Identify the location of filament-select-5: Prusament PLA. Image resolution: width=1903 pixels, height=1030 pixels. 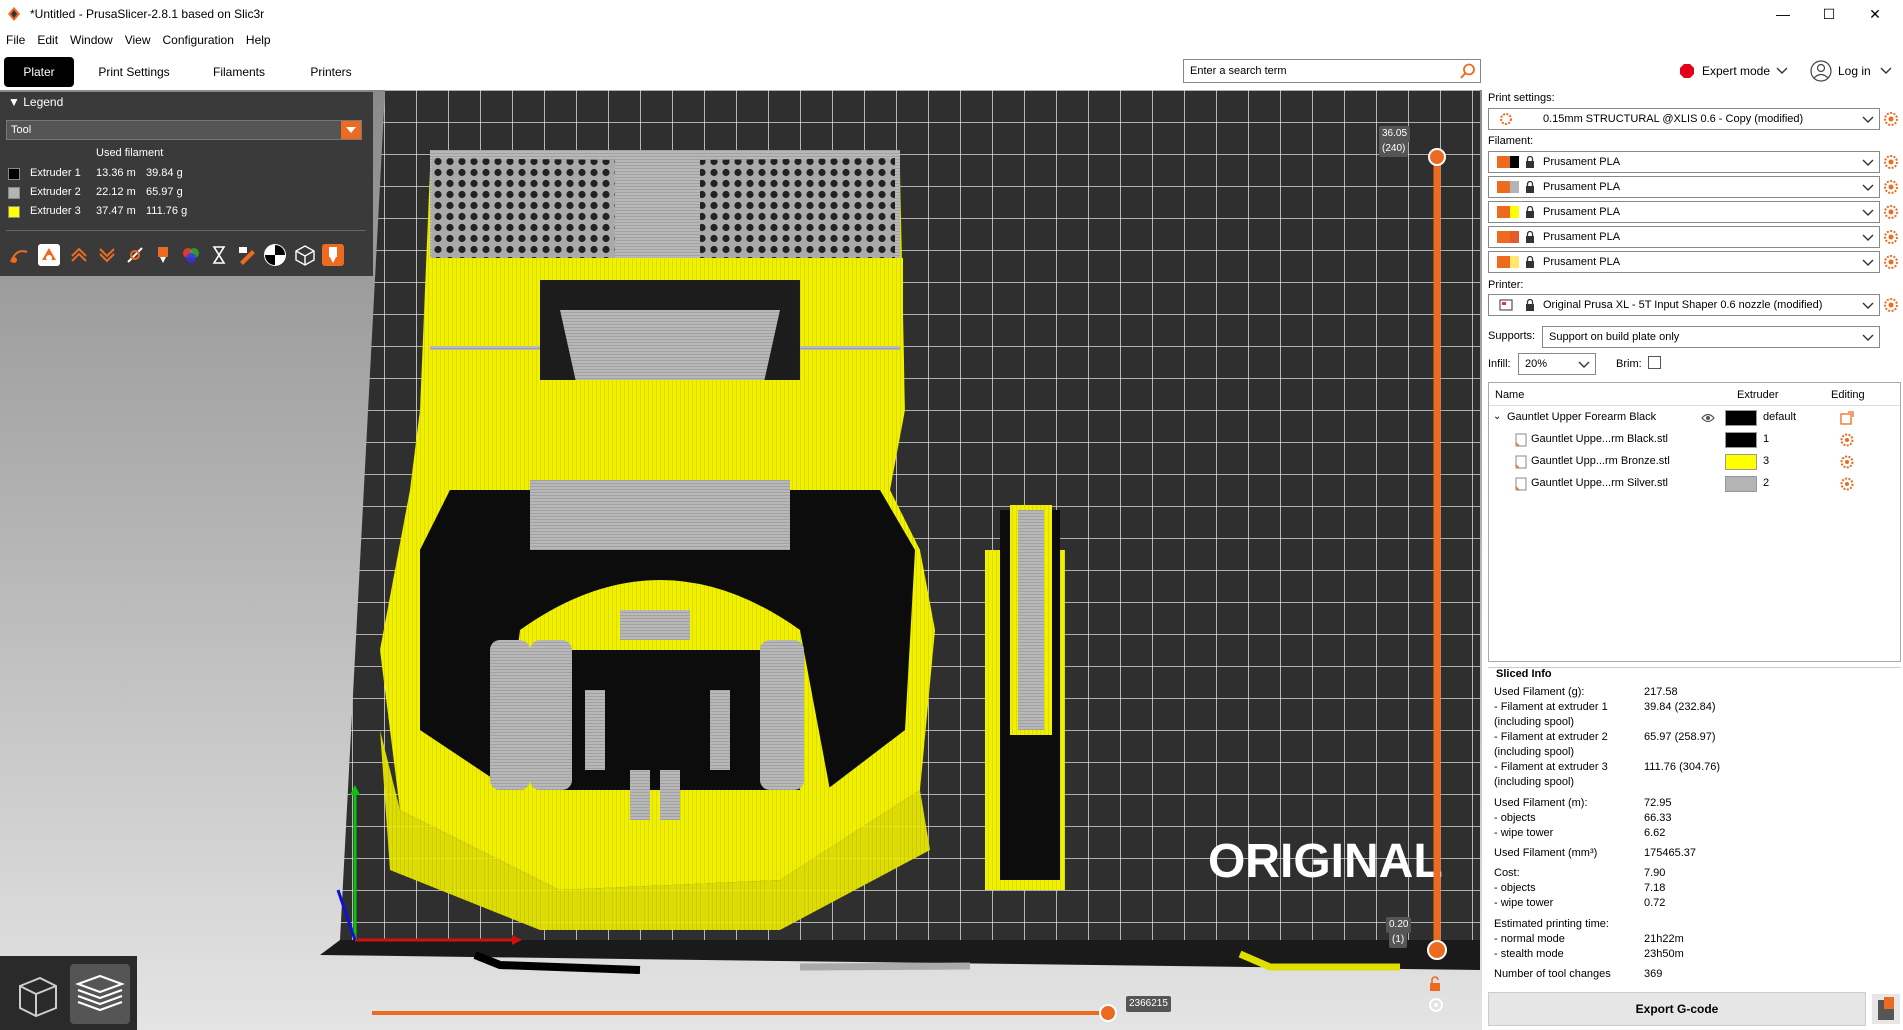
(1684, 262).